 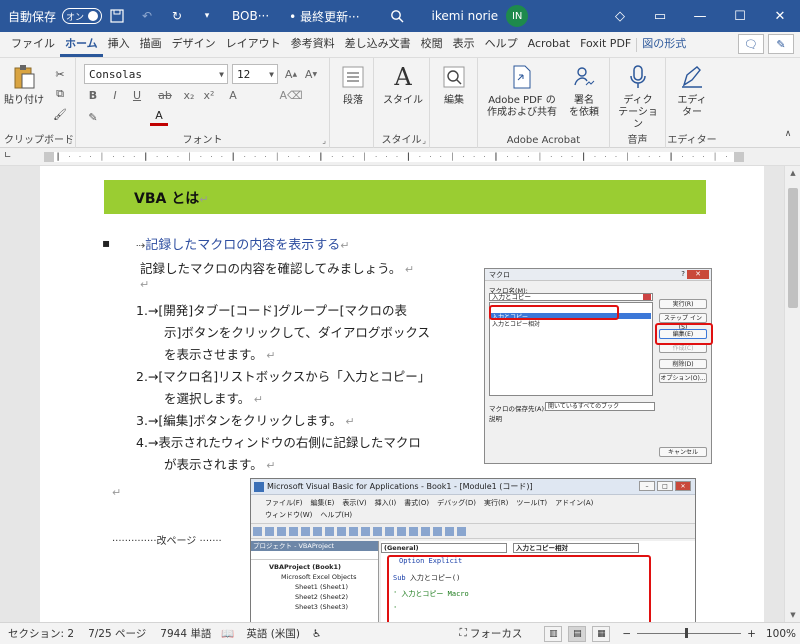 What do you see at coordinates (316, 634) in the screenshot?
I see `accessibility-icon: ♿` at bounding box center [316, 634].